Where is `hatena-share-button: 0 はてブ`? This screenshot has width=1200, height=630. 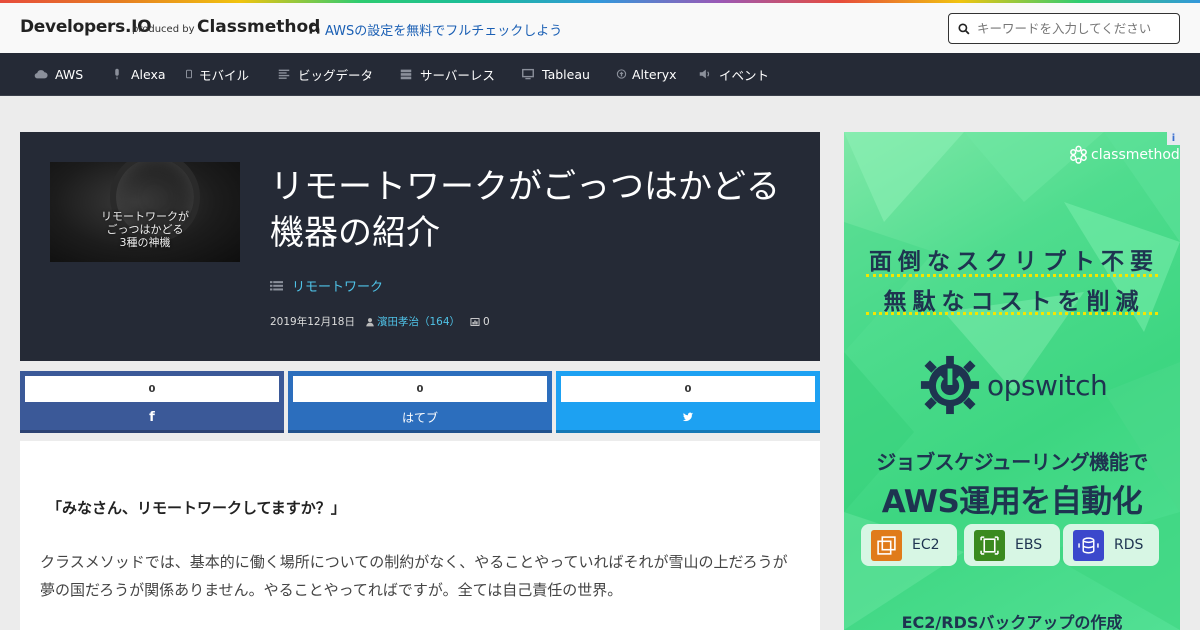 hatena-share-button: 0 はてブ is located at coordinates (420, 402).